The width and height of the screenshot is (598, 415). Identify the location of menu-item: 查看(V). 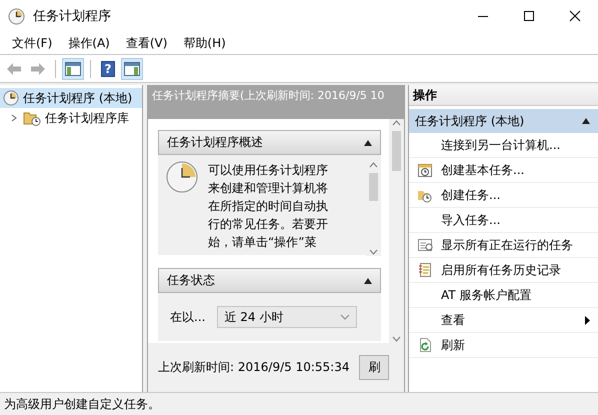
(147, 43).